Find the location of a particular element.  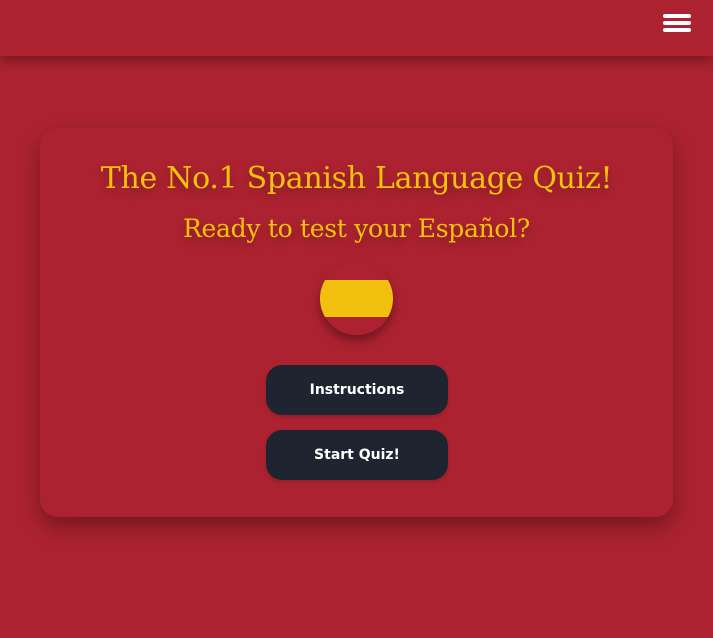

spain-flag-icon is located at coordinates (356, 298).